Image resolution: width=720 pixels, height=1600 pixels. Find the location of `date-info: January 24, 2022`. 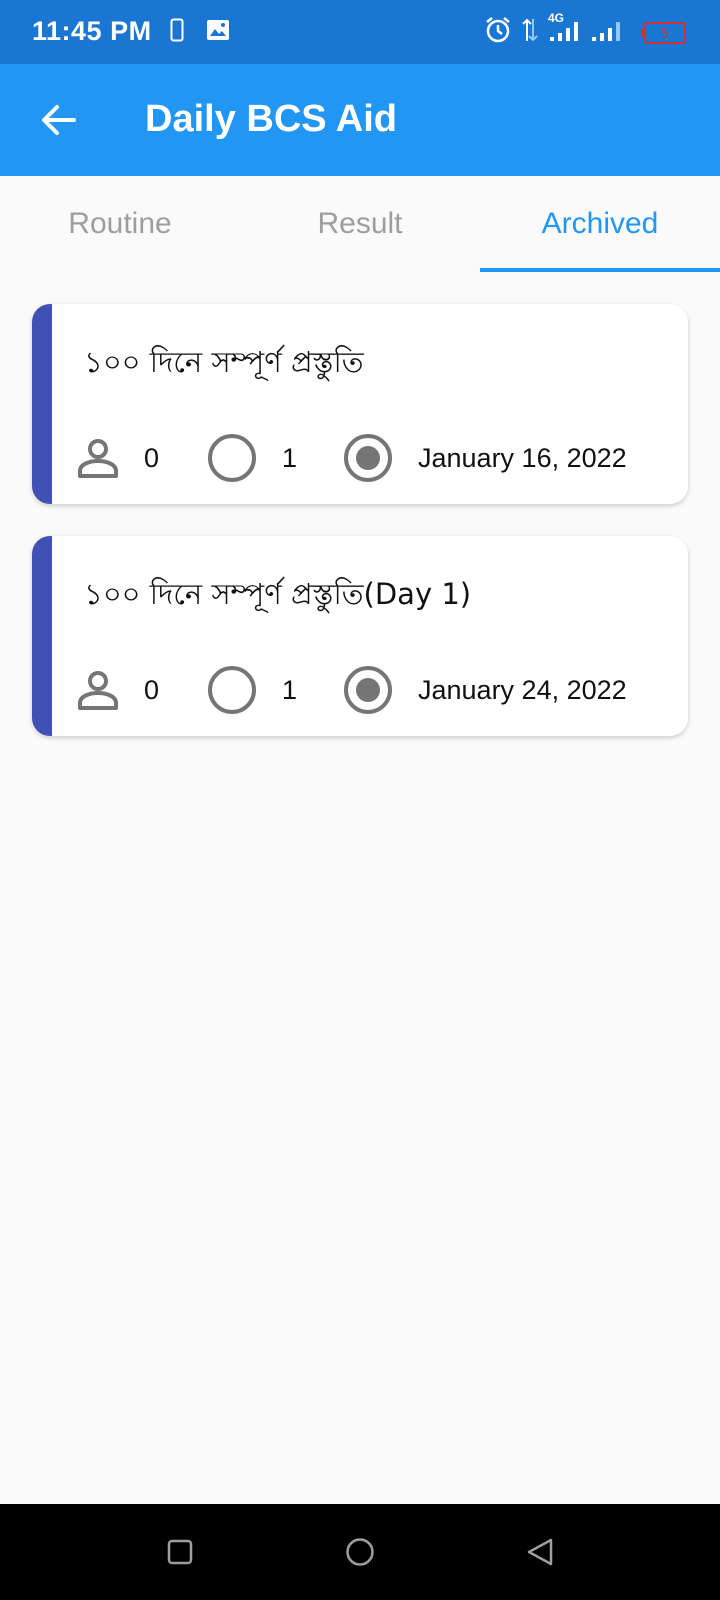

date-info: January 24, 2022 is located at coordinates (484, 690).